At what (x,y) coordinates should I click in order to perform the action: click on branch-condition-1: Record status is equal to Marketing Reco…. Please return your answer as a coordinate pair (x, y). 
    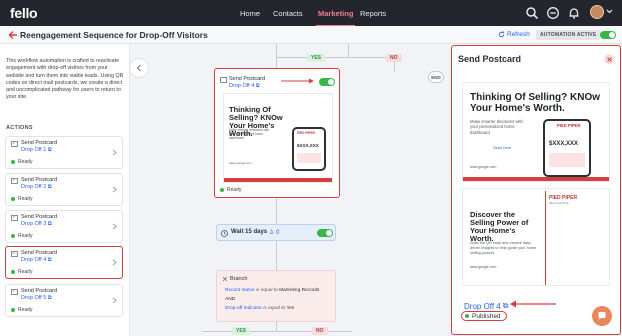
    Looking at the image, I should click on (272, 290).